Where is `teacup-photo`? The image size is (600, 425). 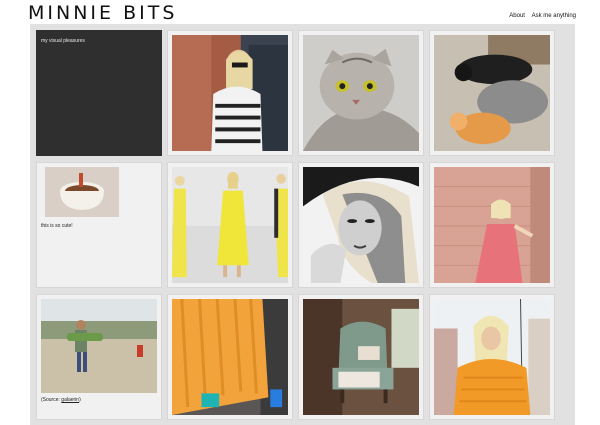 teacup-photo is located at coordinates (82, 192).